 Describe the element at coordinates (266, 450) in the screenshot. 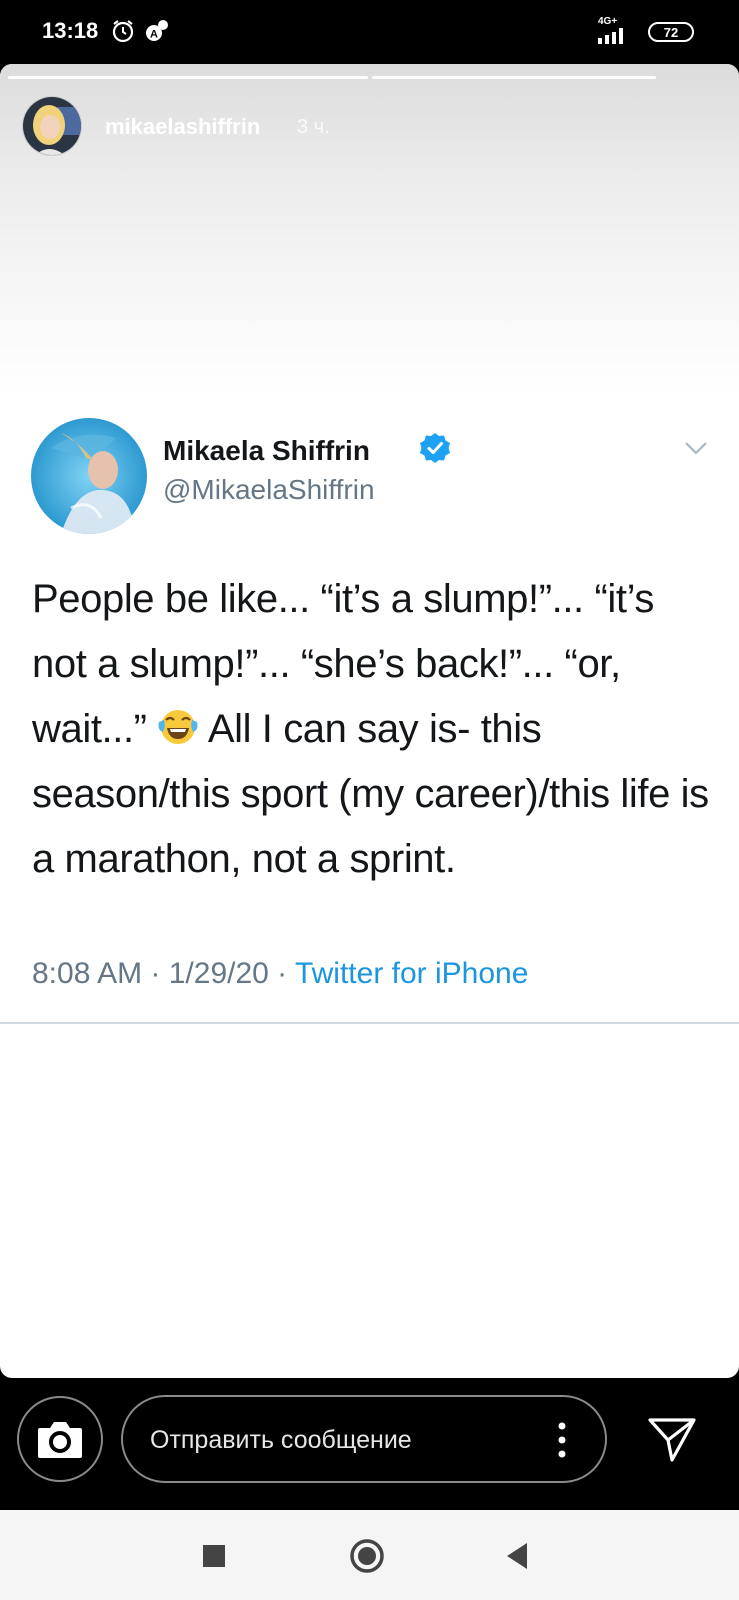

I see `tweet-author-name: Mikaela Shiffrin` at that location.